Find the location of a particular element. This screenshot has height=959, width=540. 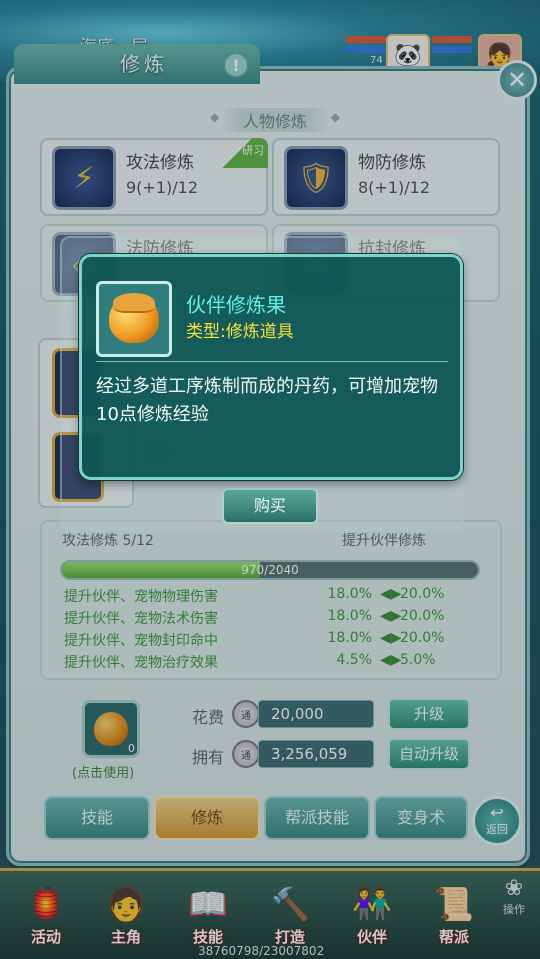

nav-activity: 🏮 活动 is located at coordinates (46, 914).